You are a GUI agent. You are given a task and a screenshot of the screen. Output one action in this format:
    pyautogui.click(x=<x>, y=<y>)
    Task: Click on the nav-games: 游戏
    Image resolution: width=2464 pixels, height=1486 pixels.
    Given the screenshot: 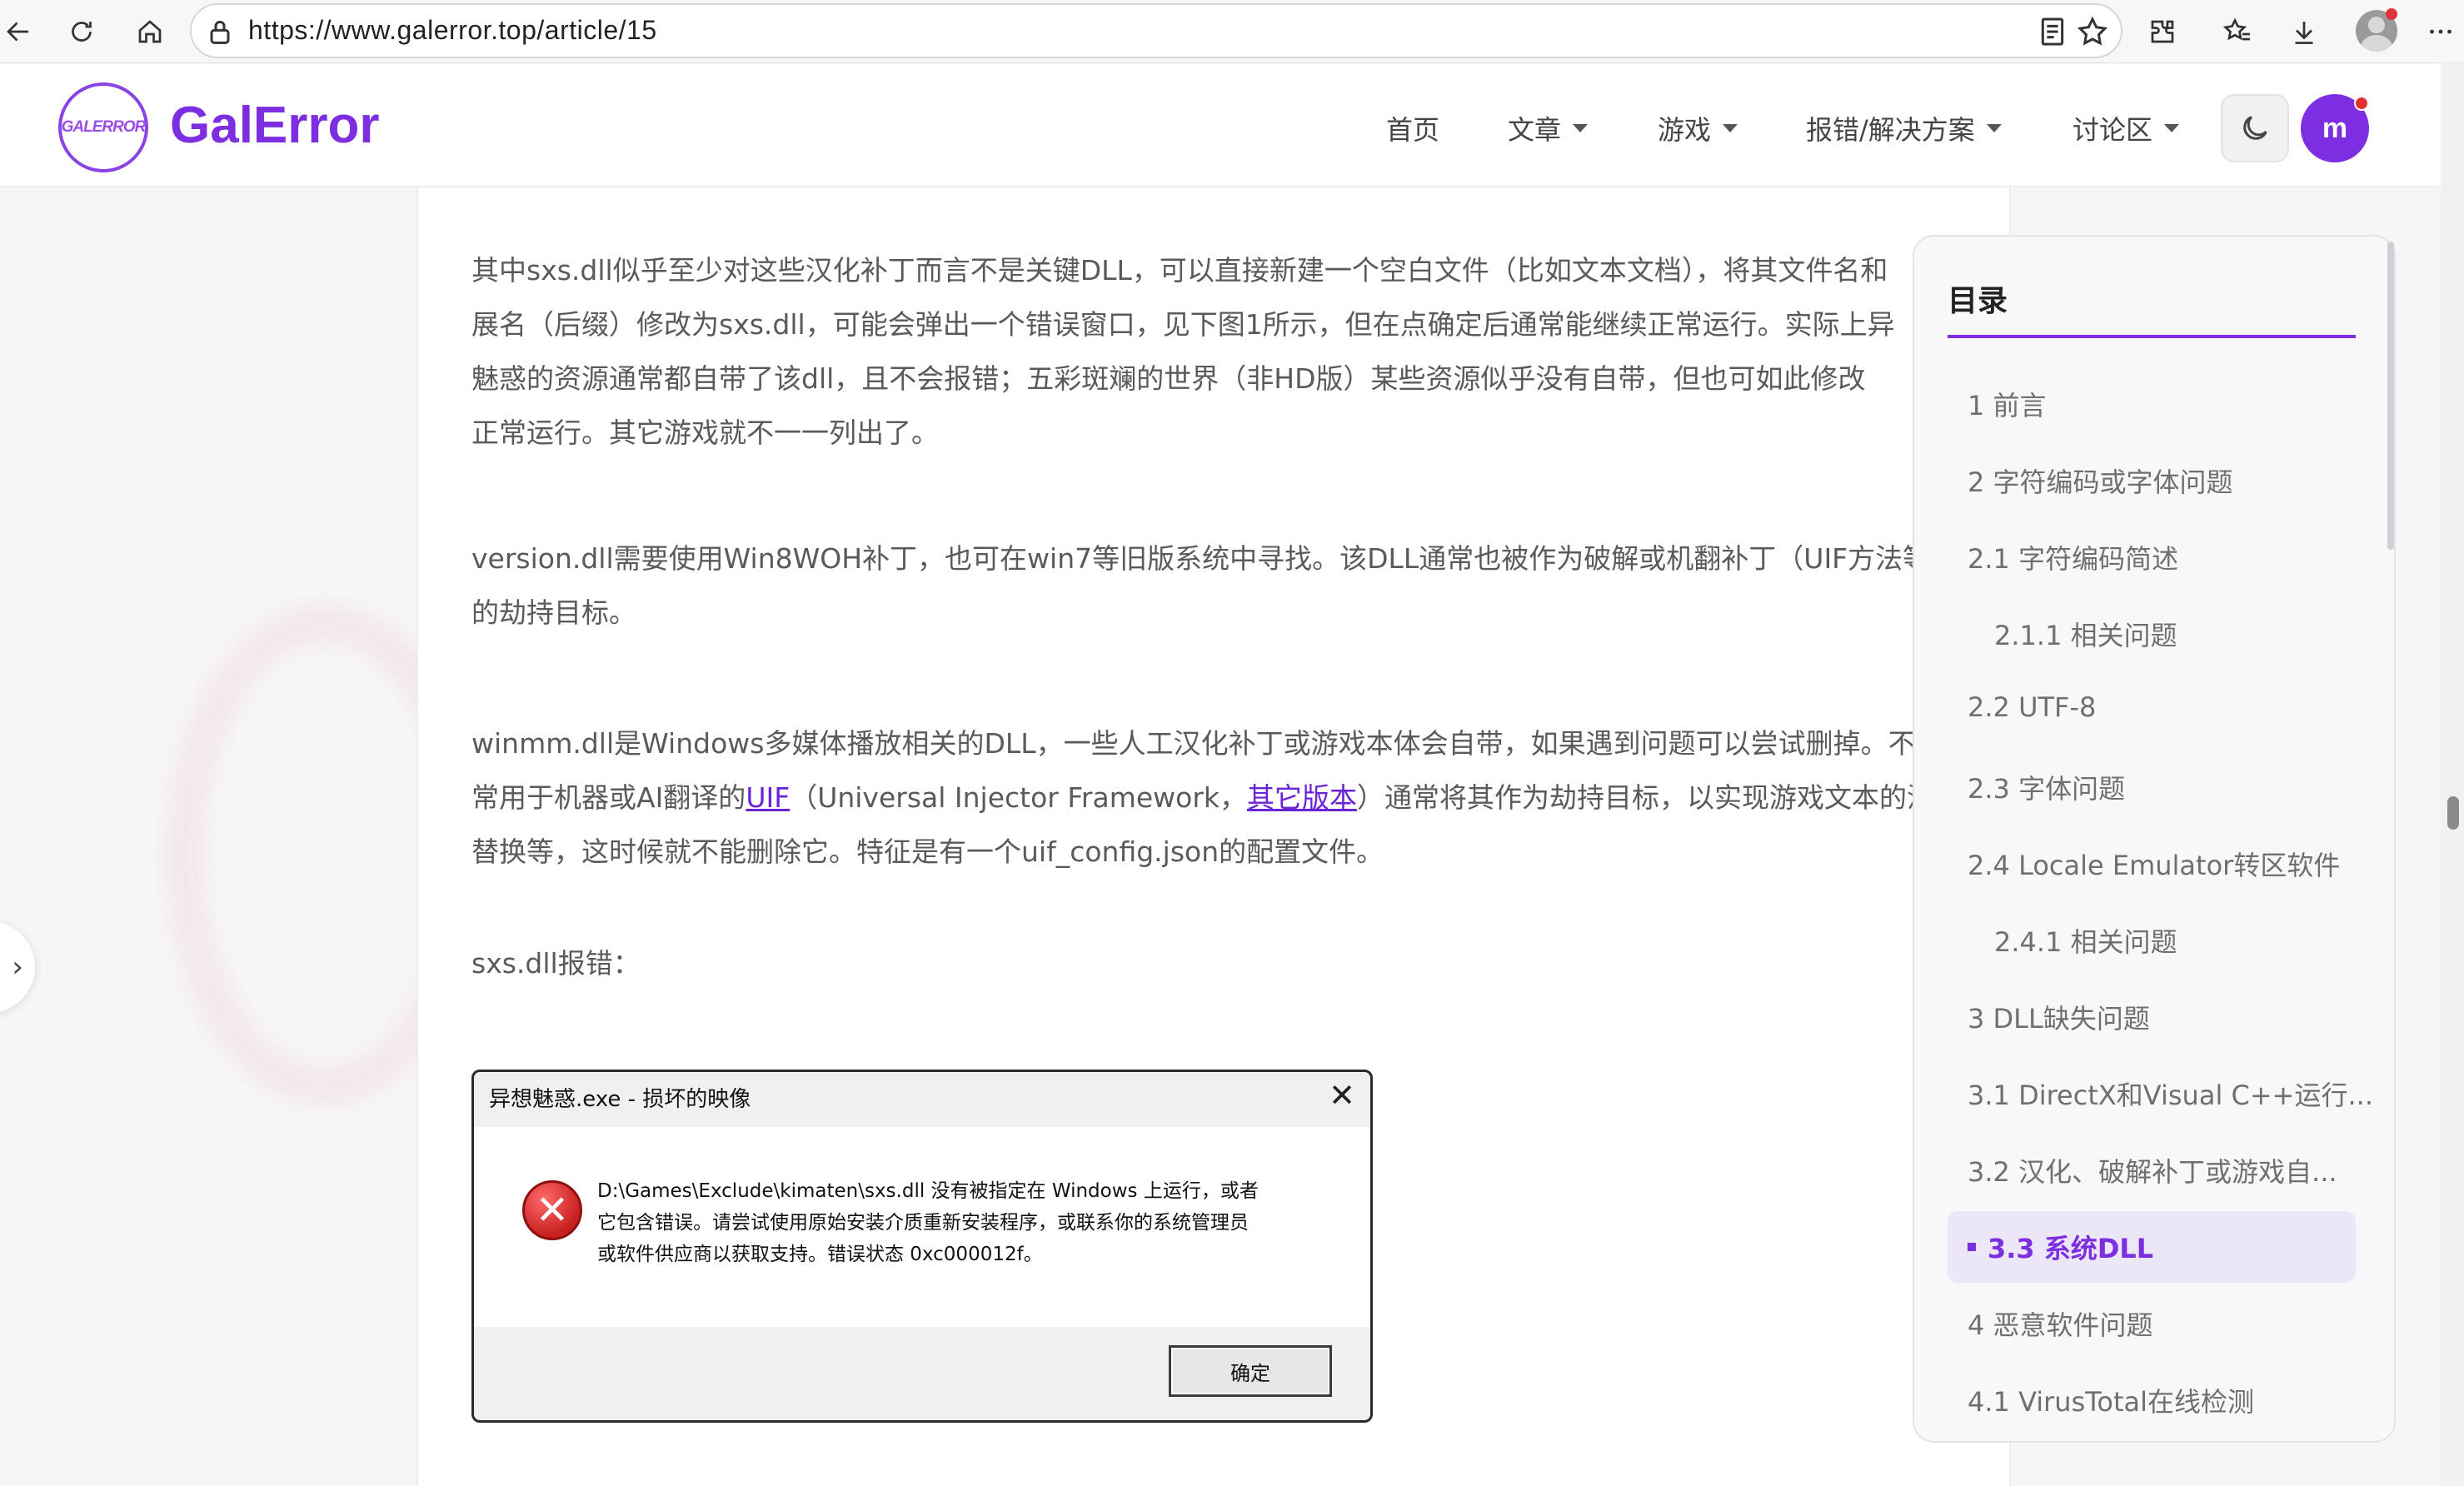 What is the action you would take?
    pyautogui.click(x=1698, y=128)
    